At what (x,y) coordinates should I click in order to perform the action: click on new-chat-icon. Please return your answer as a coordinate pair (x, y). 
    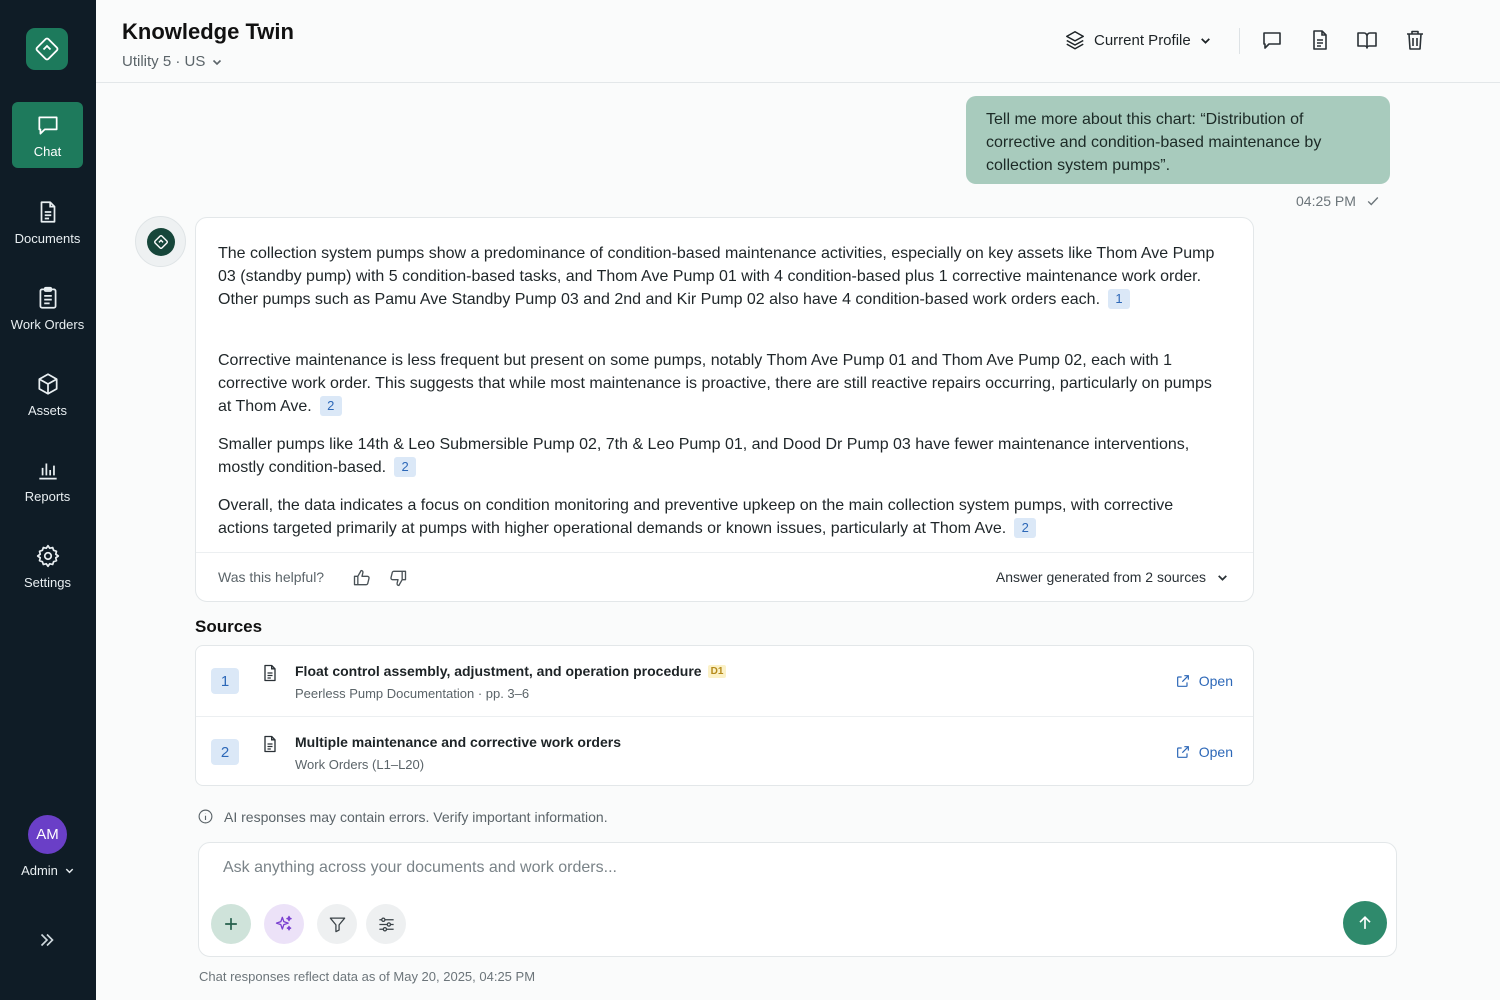
    Looking at the image, I should click on (1272, 40).